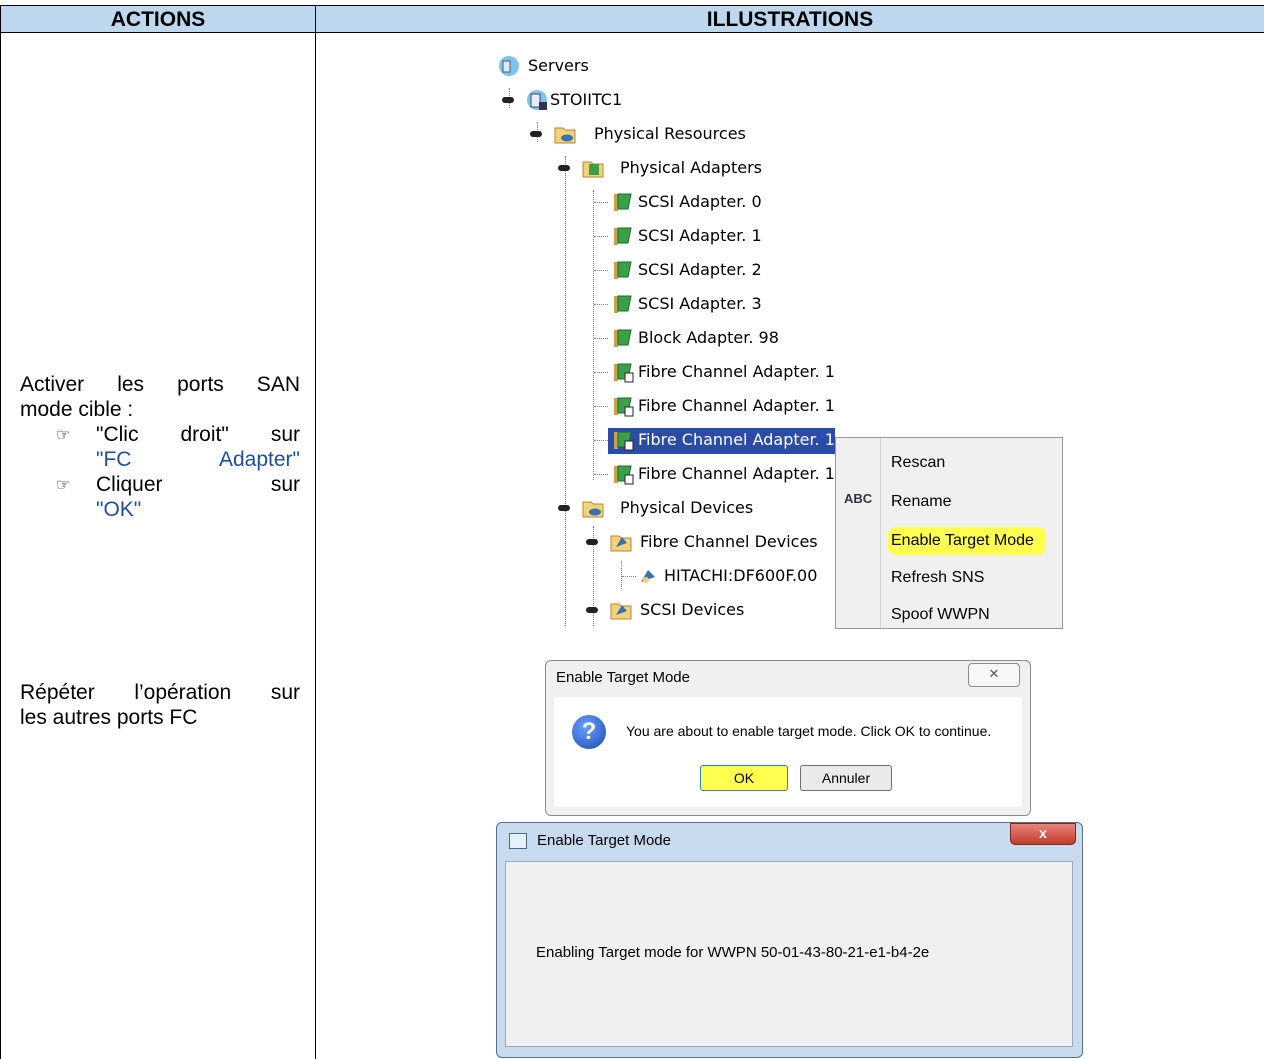 The image size is (1264, 1059). I want to click on step1-line2: mode cible :, so click(77, 409).